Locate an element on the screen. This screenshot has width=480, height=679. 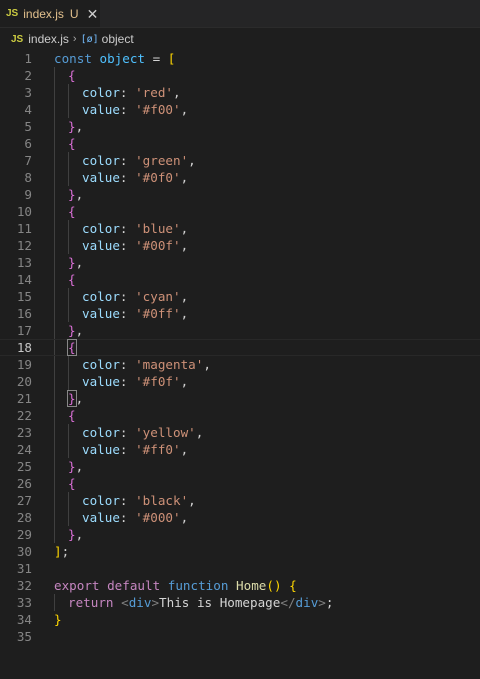
line-number: 26 is located at coordinates (24, 483).